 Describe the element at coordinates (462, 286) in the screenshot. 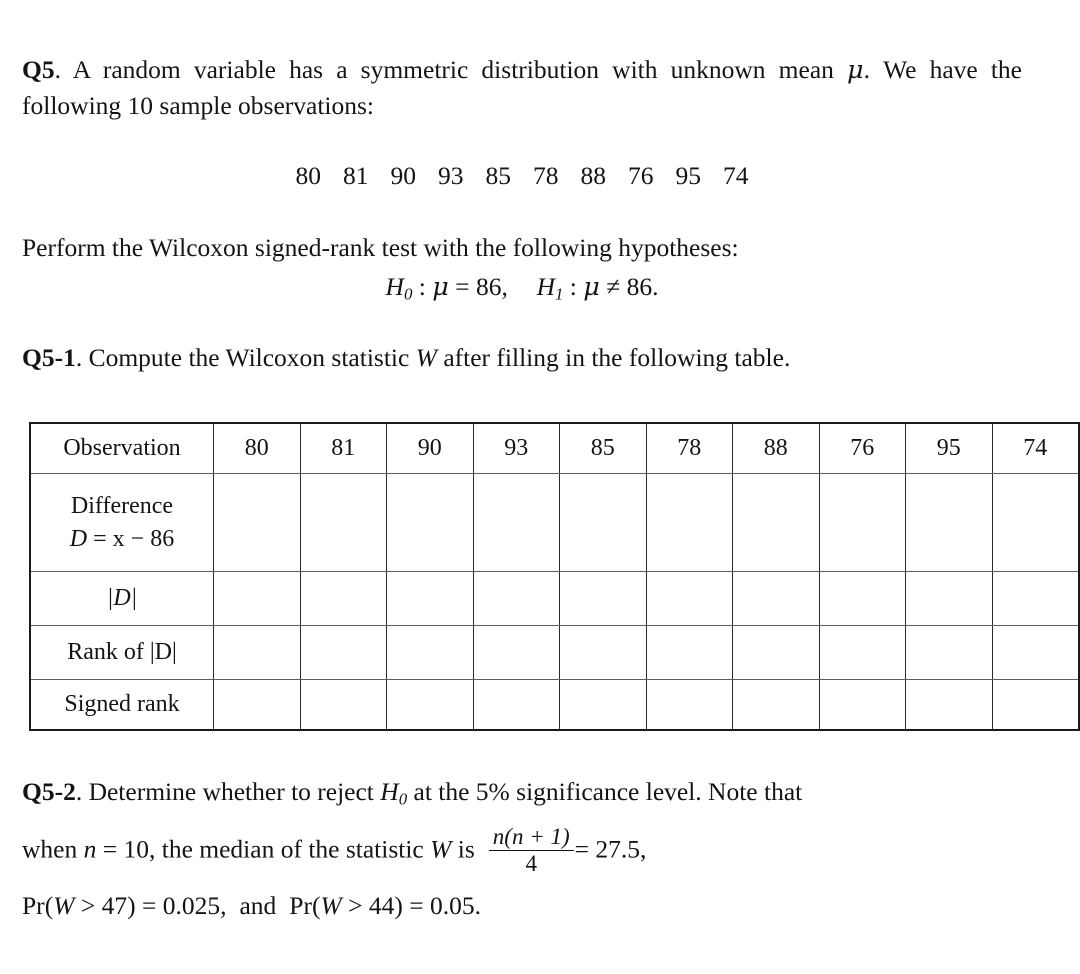

I see `null-hypothesis-operator: =` at that location.